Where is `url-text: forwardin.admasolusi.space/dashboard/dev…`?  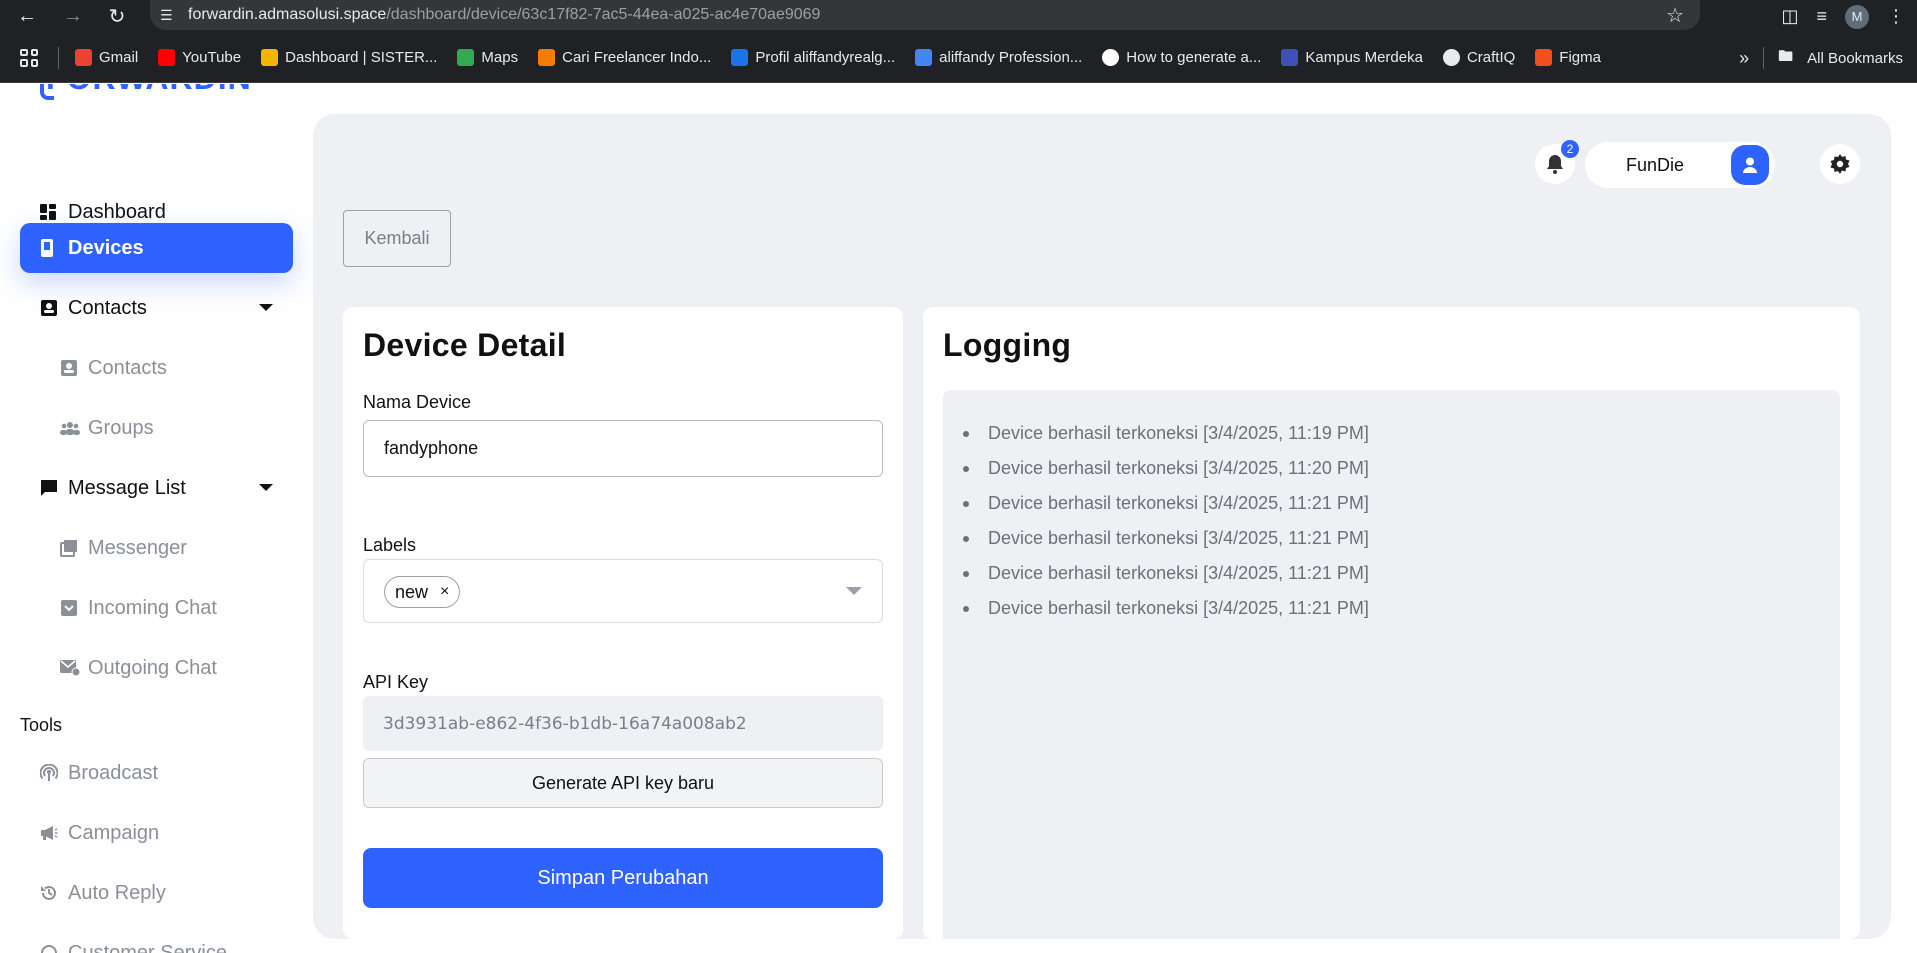 url-text: forwardin.admasolusi.space/dashboard/dev… is located at coordinates (504, 15).